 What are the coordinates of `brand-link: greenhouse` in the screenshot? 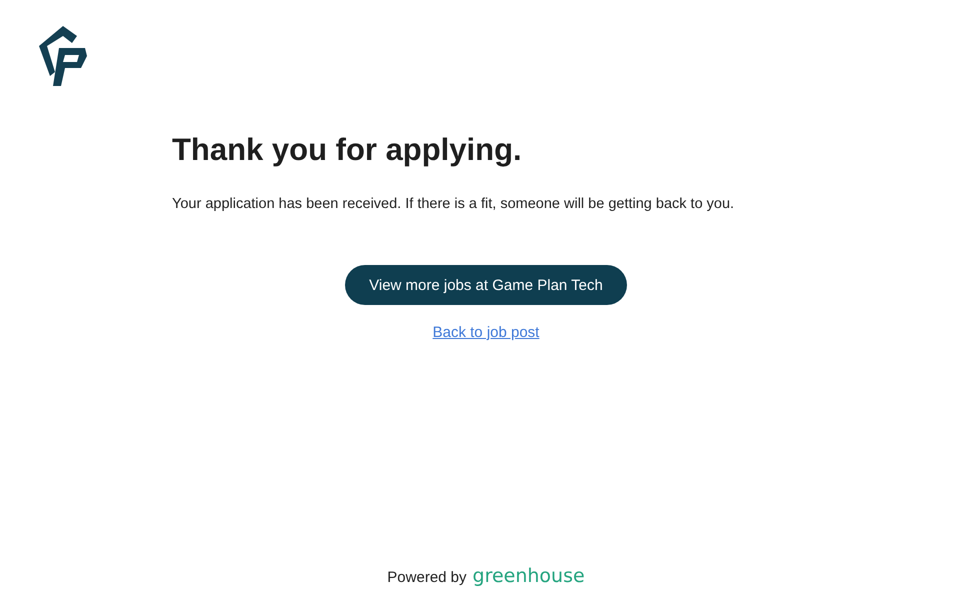 It's located at (528, 576).